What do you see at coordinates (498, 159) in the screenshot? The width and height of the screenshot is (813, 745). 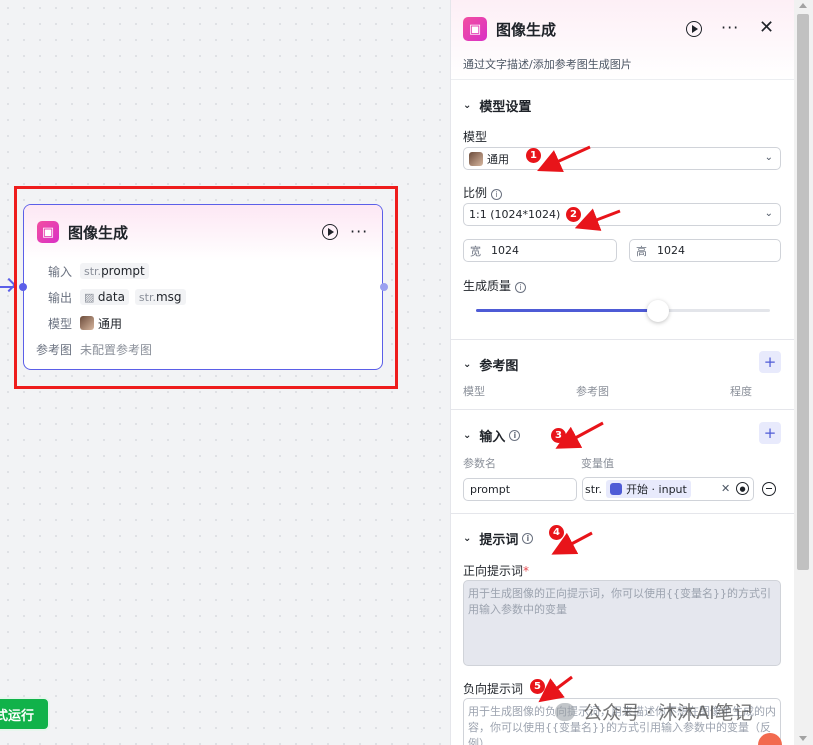 I see `model-select-value: 通用` at bounding box center [498, 159].